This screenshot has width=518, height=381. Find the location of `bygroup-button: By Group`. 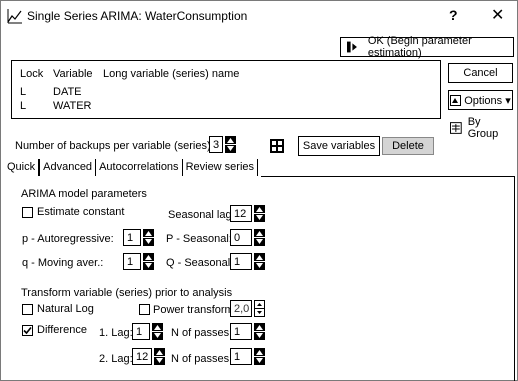

bygroup-button: By Group is located at coordinates (480, 128).